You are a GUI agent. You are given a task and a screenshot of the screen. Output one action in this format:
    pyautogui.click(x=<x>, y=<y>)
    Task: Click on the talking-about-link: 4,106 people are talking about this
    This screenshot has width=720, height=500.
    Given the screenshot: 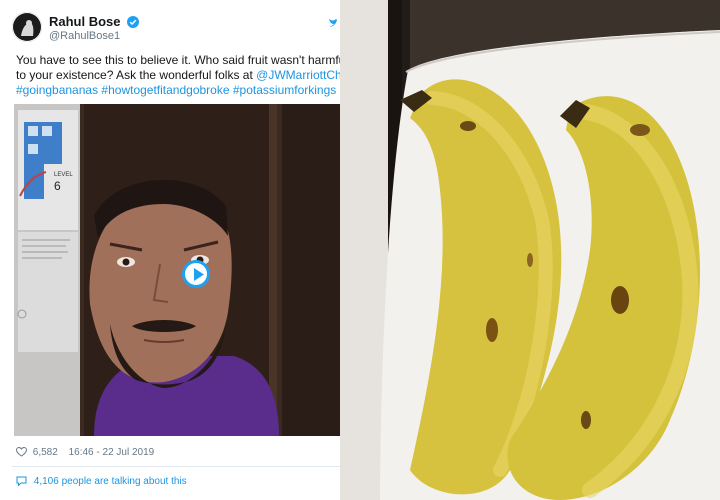 What is the action you would take?
    pyautogui.click(x=101, y=481)
    